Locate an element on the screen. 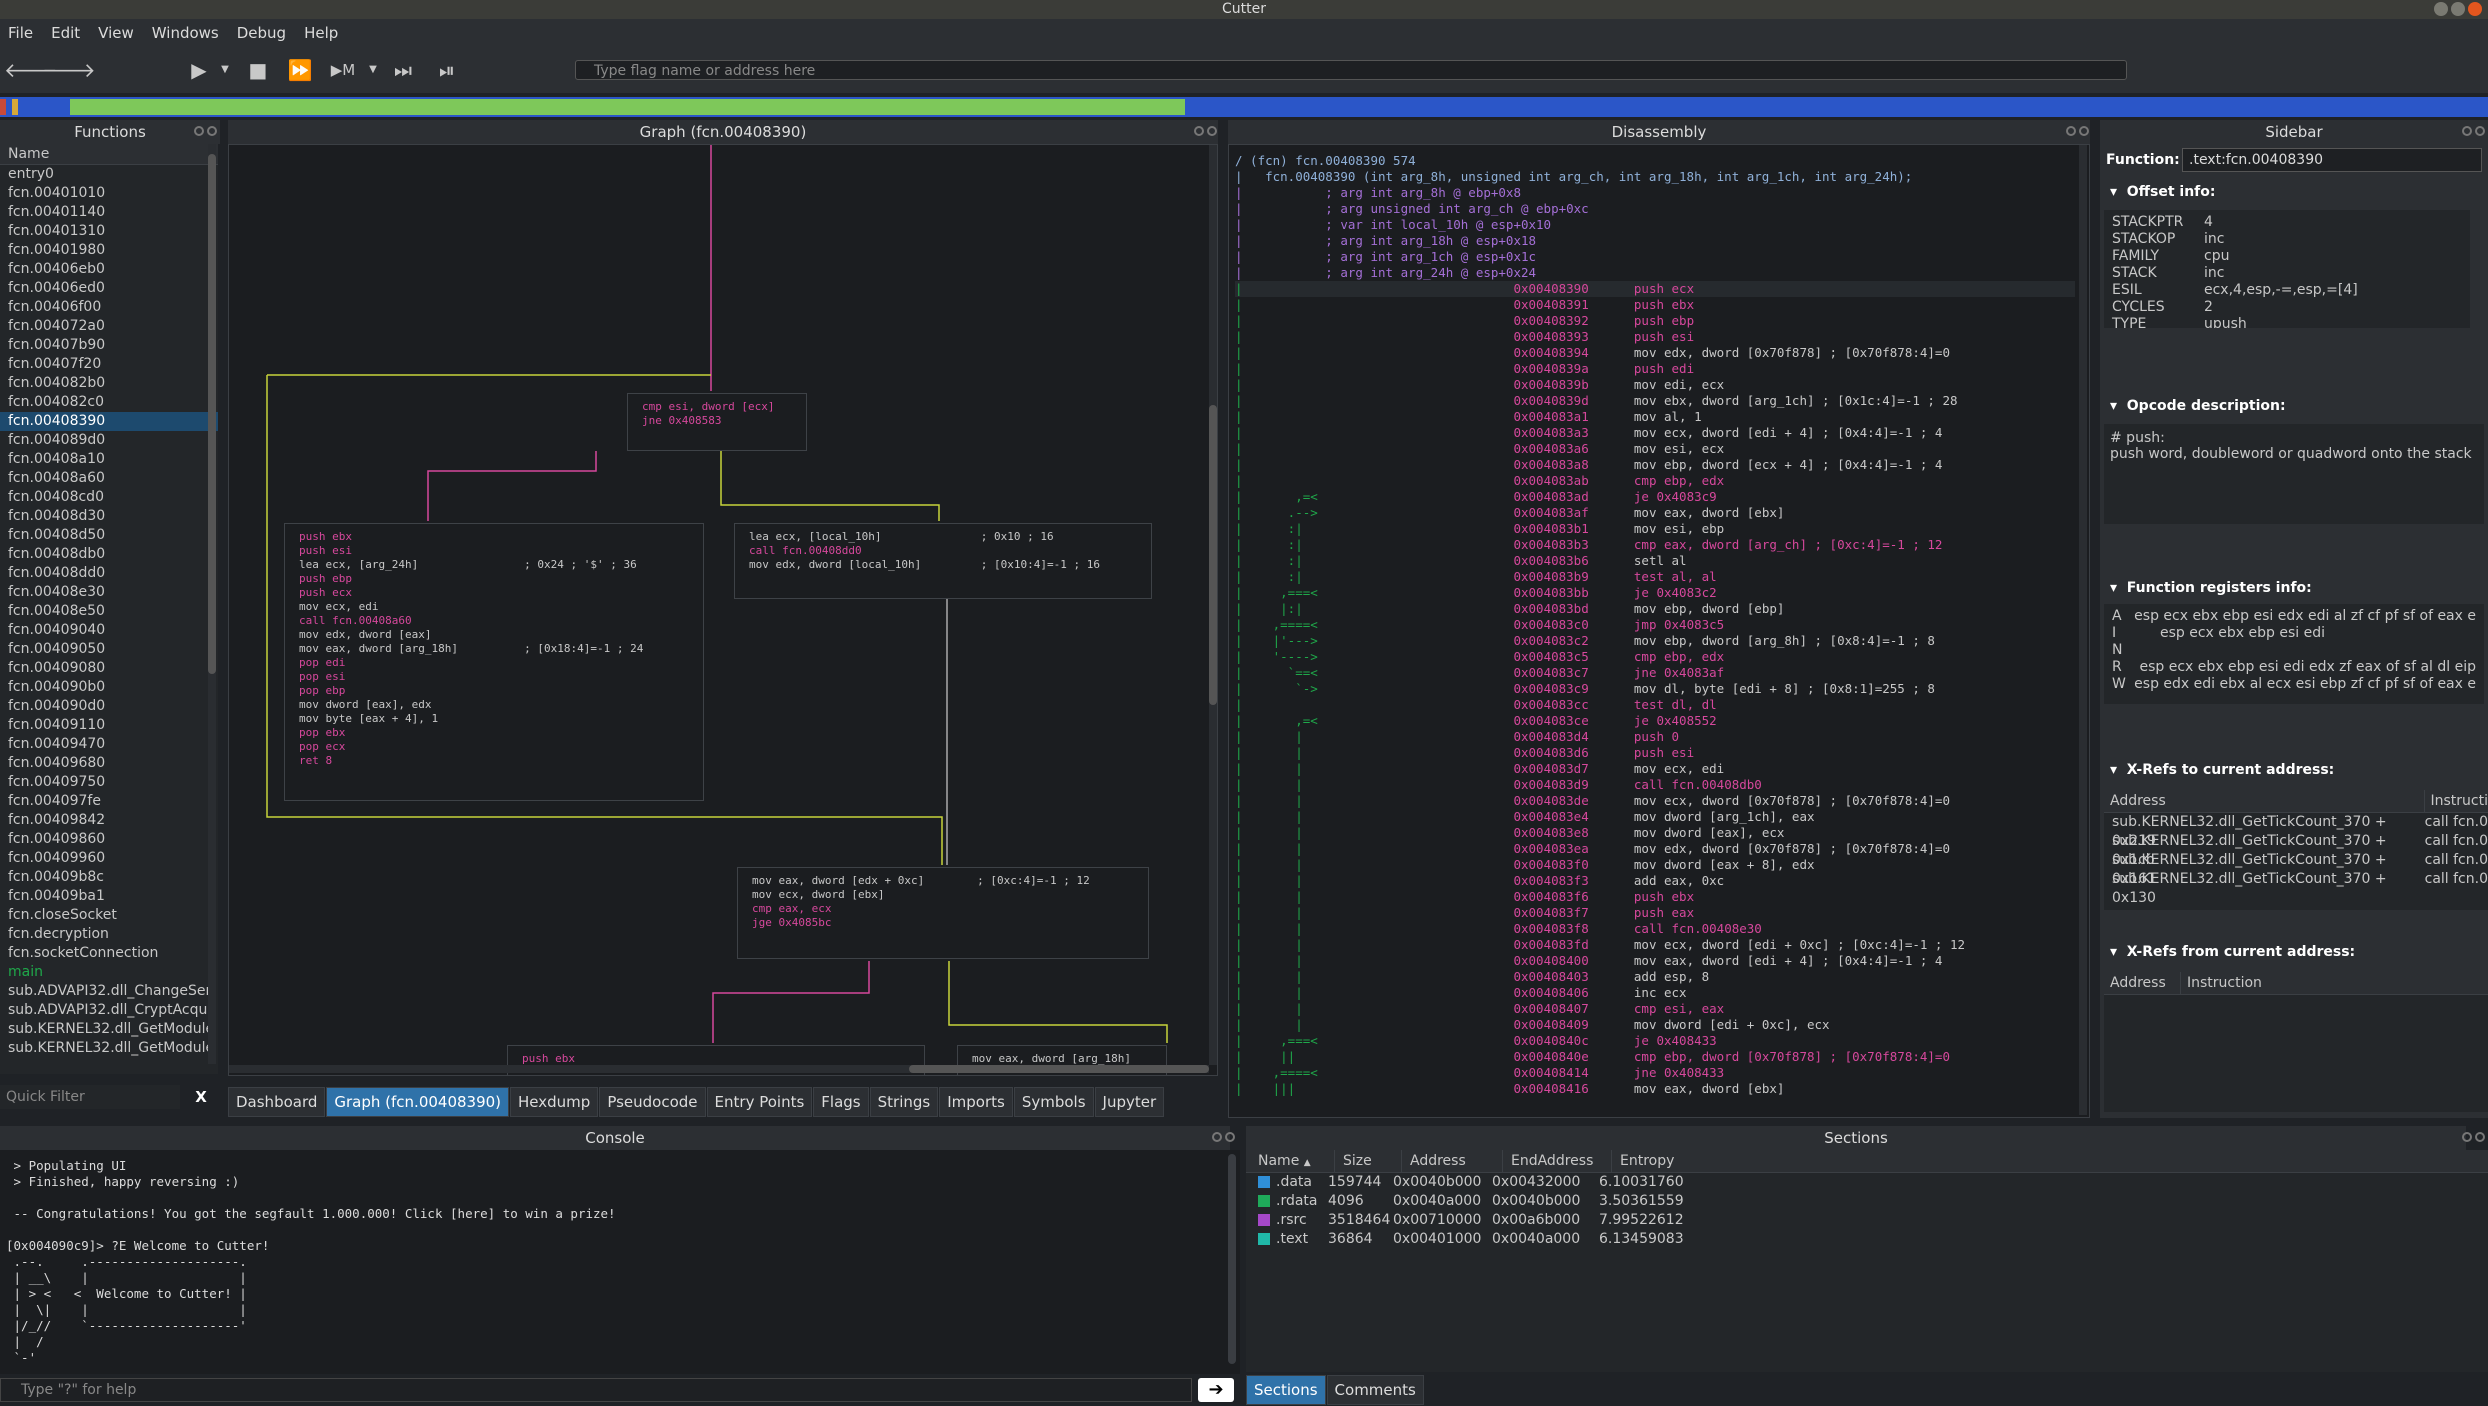  instruction-text: mov dl, byte [edi + 8] ; [0x8:1]=255 ; 8 is located at coordinates (1784, 688).